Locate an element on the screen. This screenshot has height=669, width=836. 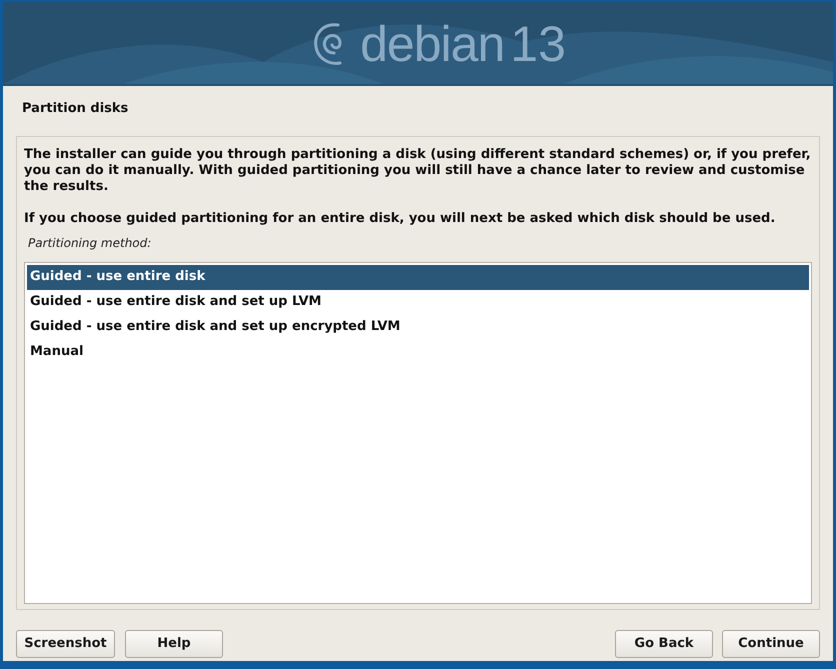
dialog-button: Go Back is located at coordinates (664, 644).